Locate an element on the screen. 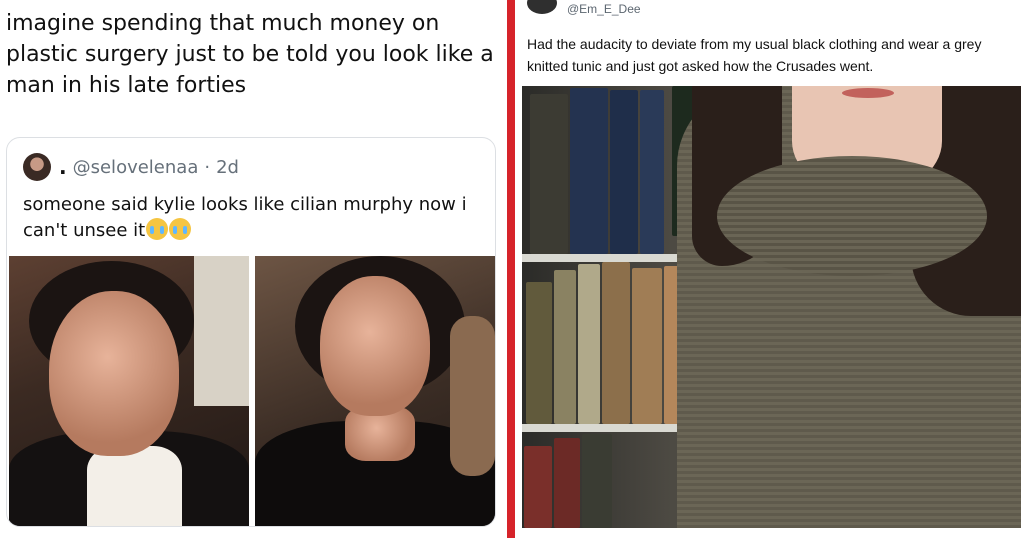 The image size is (1024, 538). quoted-tweet-header: . @selovelenaa · 2d is located at coordinates (131, 167).